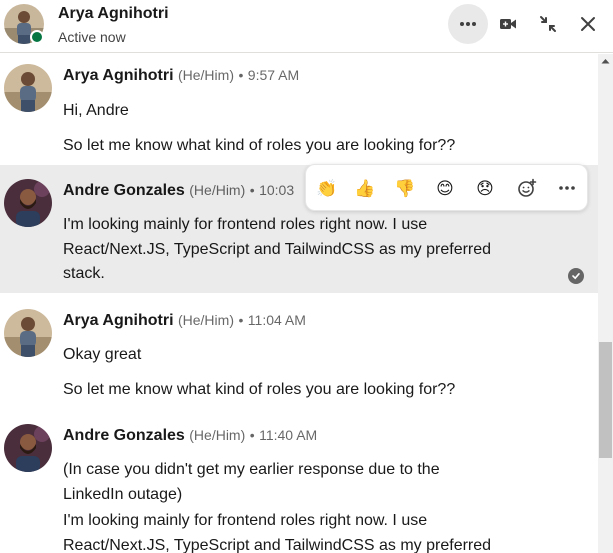 This screenshot has width=613, height=553. Describe the element at coordinates (273, 75) in the screenshot. I see `message-time: 9:57 AM` at that location.